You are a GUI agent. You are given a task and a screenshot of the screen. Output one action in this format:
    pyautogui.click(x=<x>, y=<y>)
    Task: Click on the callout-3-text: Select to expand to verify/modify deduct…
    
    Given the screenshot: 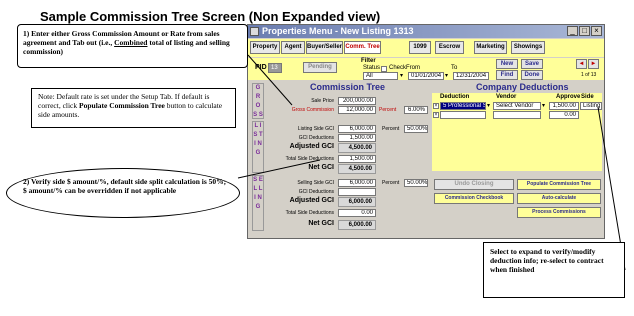 What is the action you would take?
    pyautogui.click(x=547, y=260)
    